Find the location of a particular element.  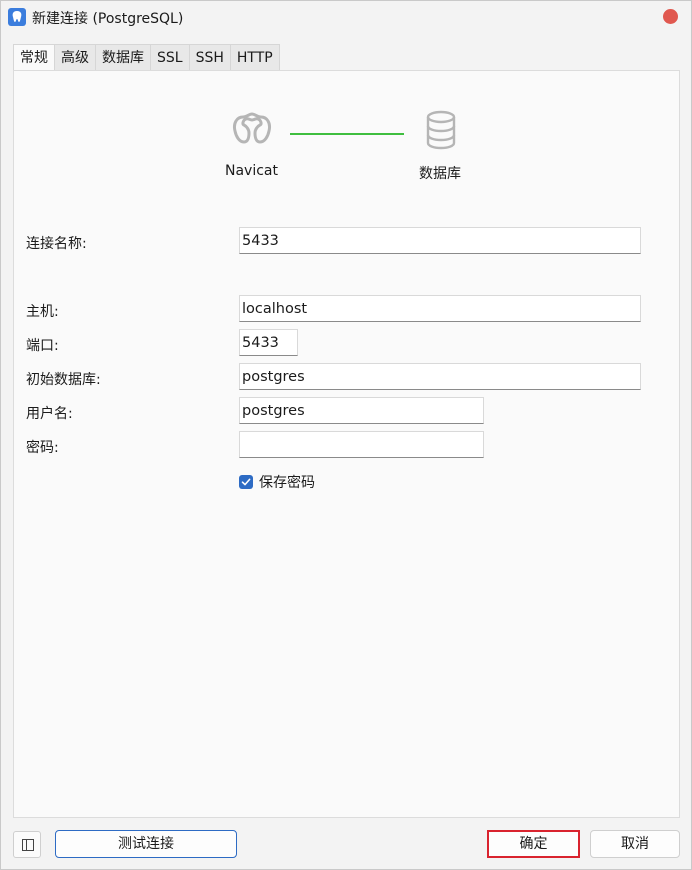

tab-bar: 常规 高级 数据库 SSL SSH HTTP is located at coordinates (146, 58).